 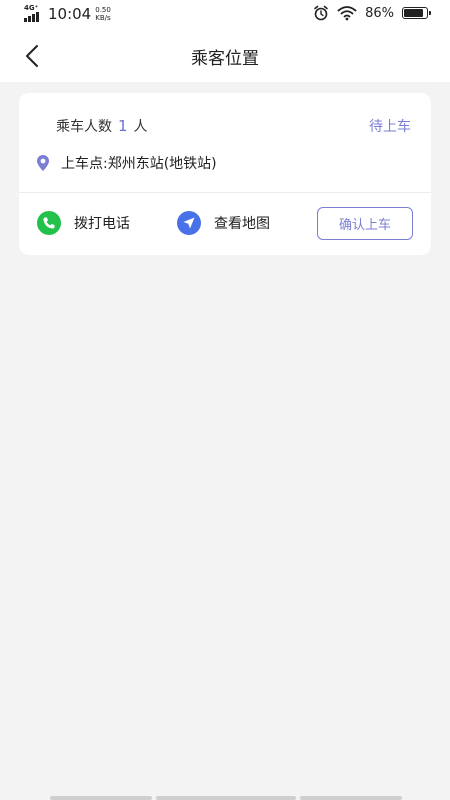 I want to click on status-badge: 待上车, so click(x=390, y=127).